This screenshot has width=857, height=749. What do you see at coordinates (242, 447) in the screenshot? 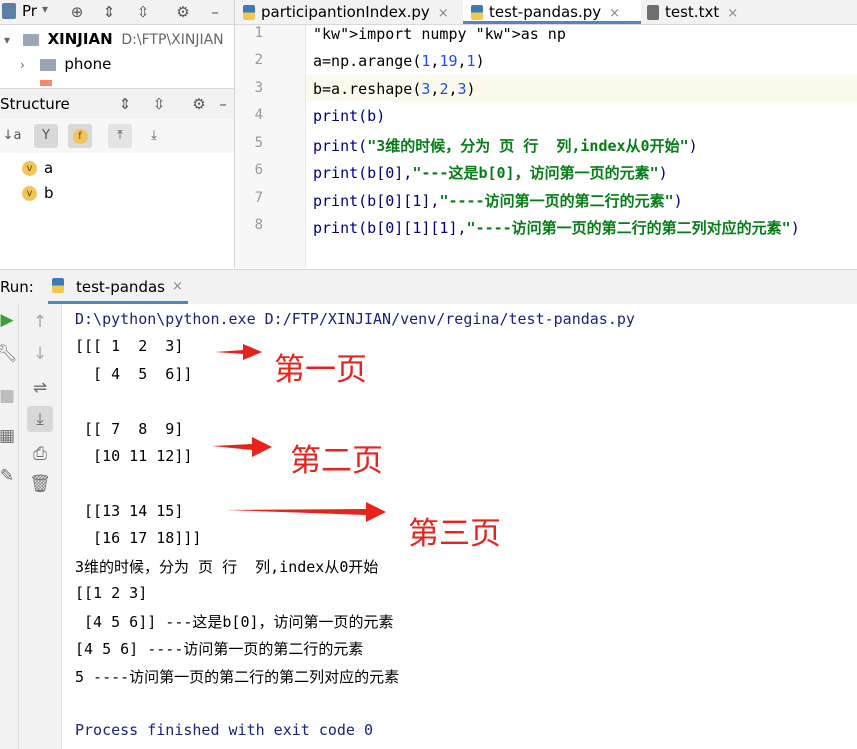
I see `arrow-page2` at bounding box center [242, 447].